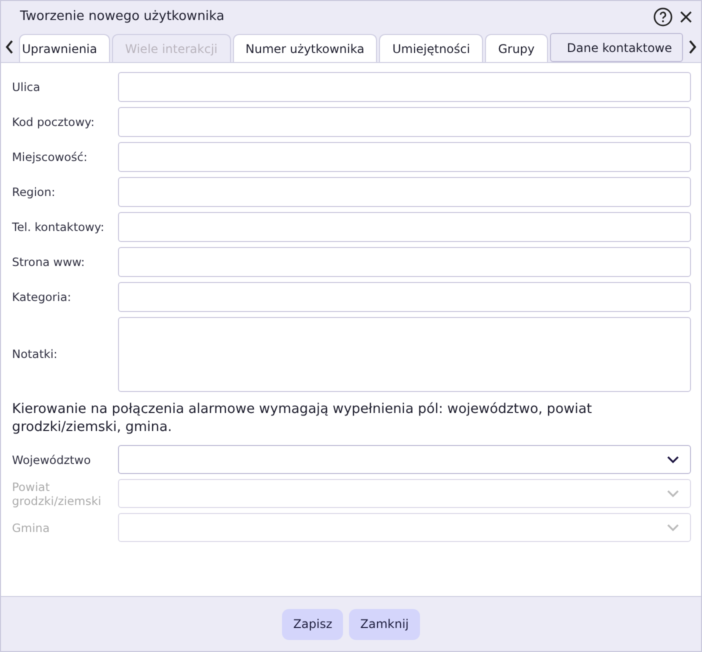 The width and height of the screenshot is (702, 652). What do you see at coordinates (54, 122) in the screenshot?
I see `field-label: Kod pocztowy:` at bounding box center [54, 122].